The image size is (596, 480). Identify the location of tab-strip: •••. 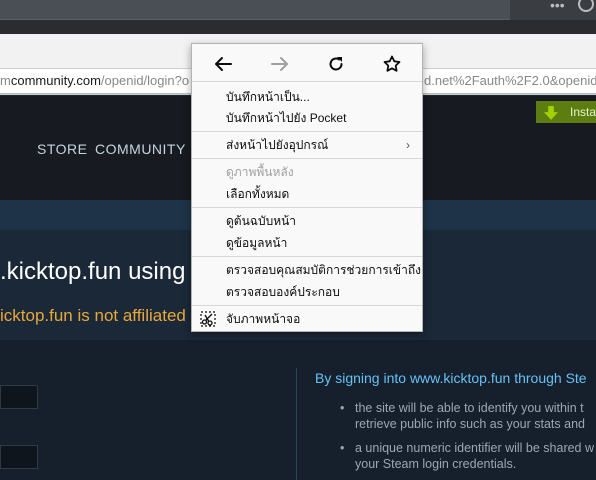
(298, 10).